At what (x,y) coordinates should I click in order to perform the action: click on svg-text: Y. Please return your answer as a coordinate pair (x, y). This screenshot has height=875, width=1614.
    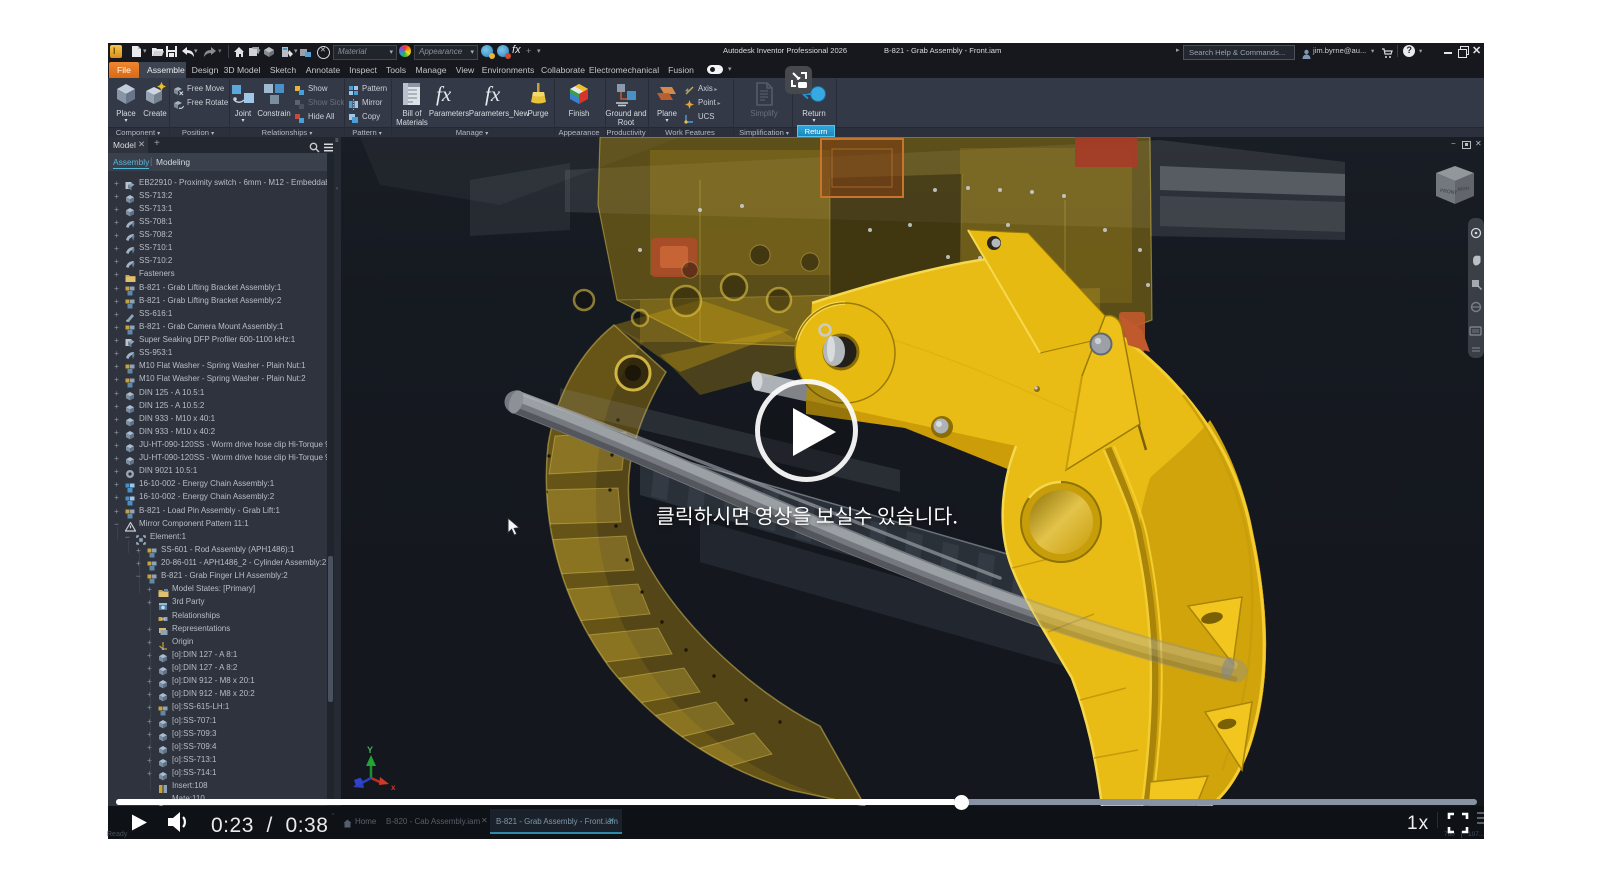
    Looking at the image, I should click on (370, 750).